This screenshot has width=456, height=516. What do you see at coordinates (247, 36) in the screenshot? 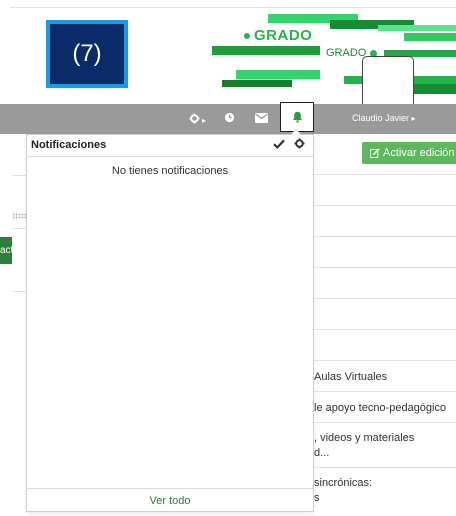
I see `logo-dot-icon` at bounding box center [247, 36].